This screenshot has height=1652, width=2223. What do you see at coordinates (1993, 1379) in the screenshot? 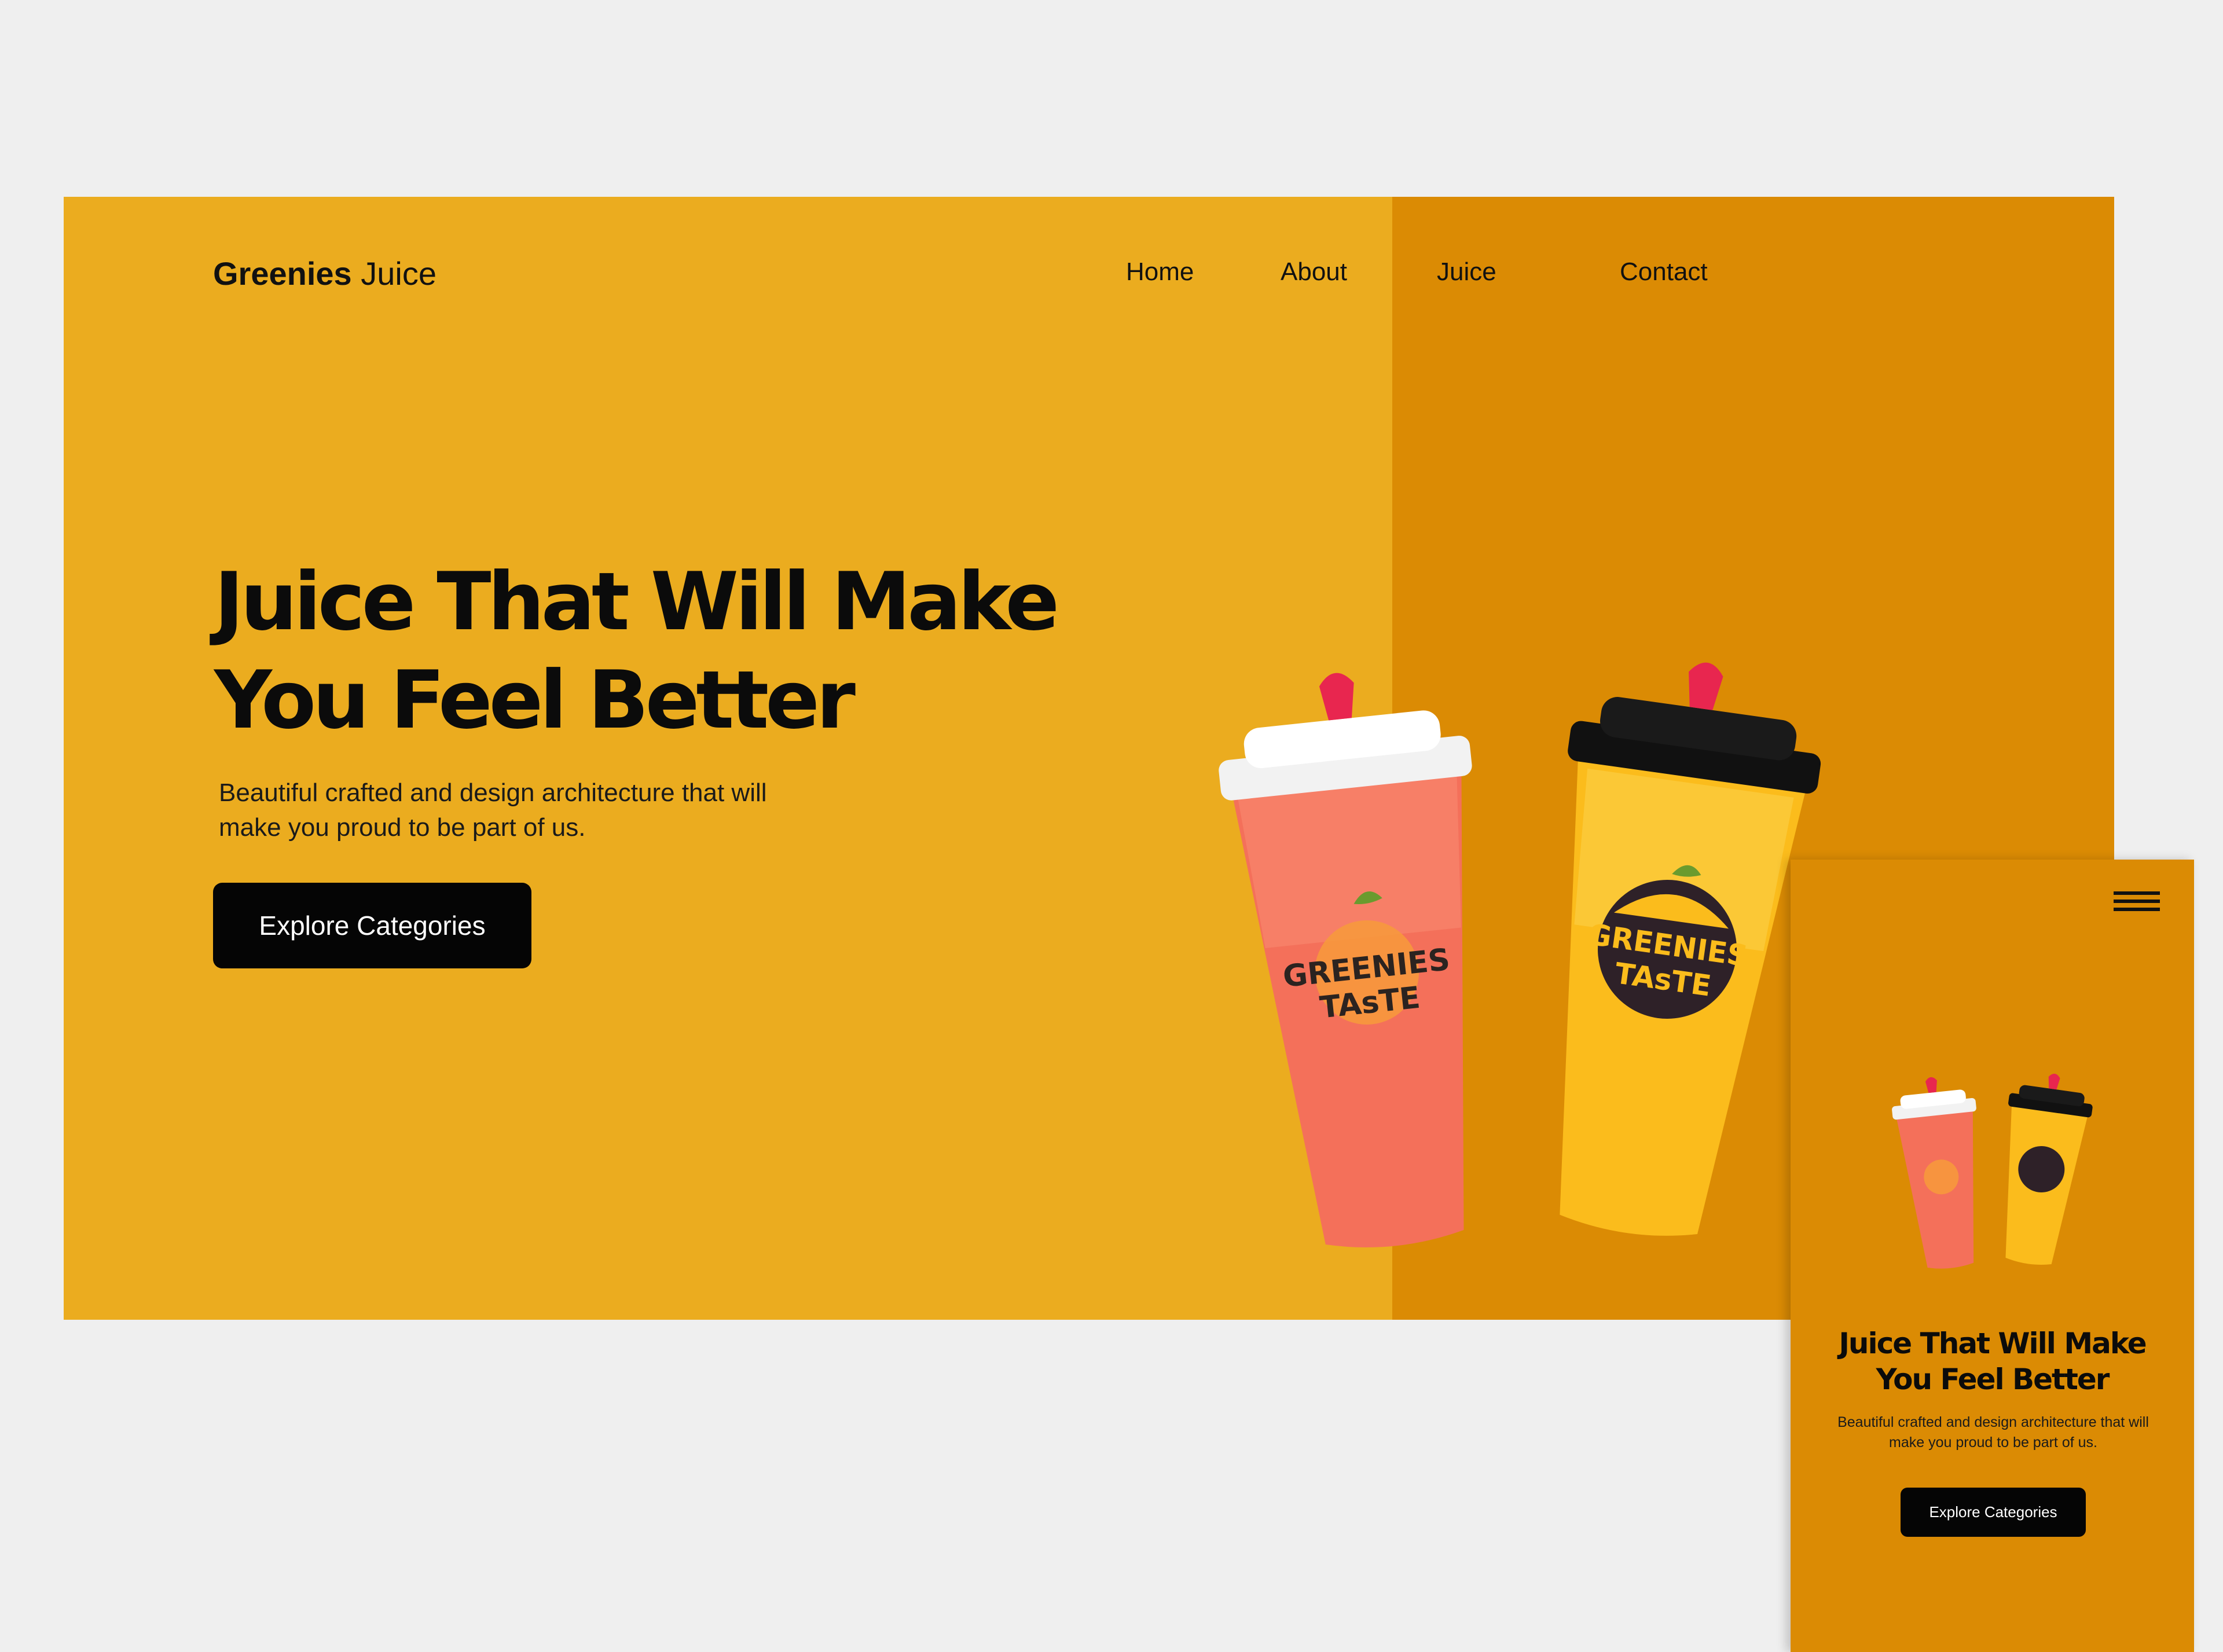
I see `mobile-title-line2: You Feel Better` at bounding box center [1993, 1379].